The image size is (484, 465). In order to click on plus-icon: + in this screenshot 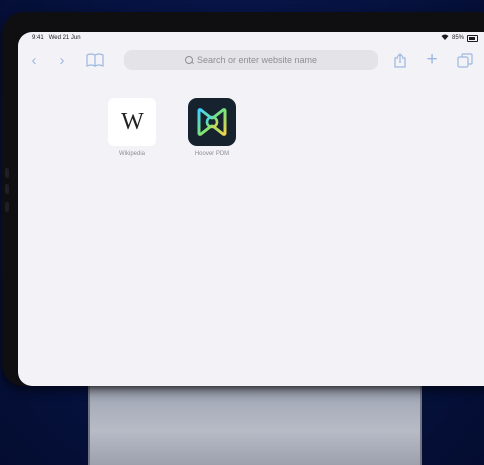, I will do `click(432, 59)`.